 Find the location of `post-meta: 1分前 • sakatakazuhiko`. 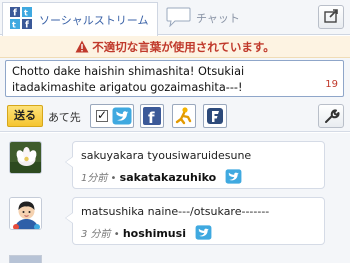

post-meta: 1分前 • sakatakazuhiko is located at coordinates (161, 176).